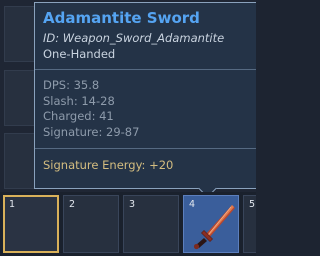 Image resolution: width=320 pixels, height=256 pixels. Describe the element at coordinates (249, 224) in the screenshot. I see `hotbar-slot-5: 5` at that location.